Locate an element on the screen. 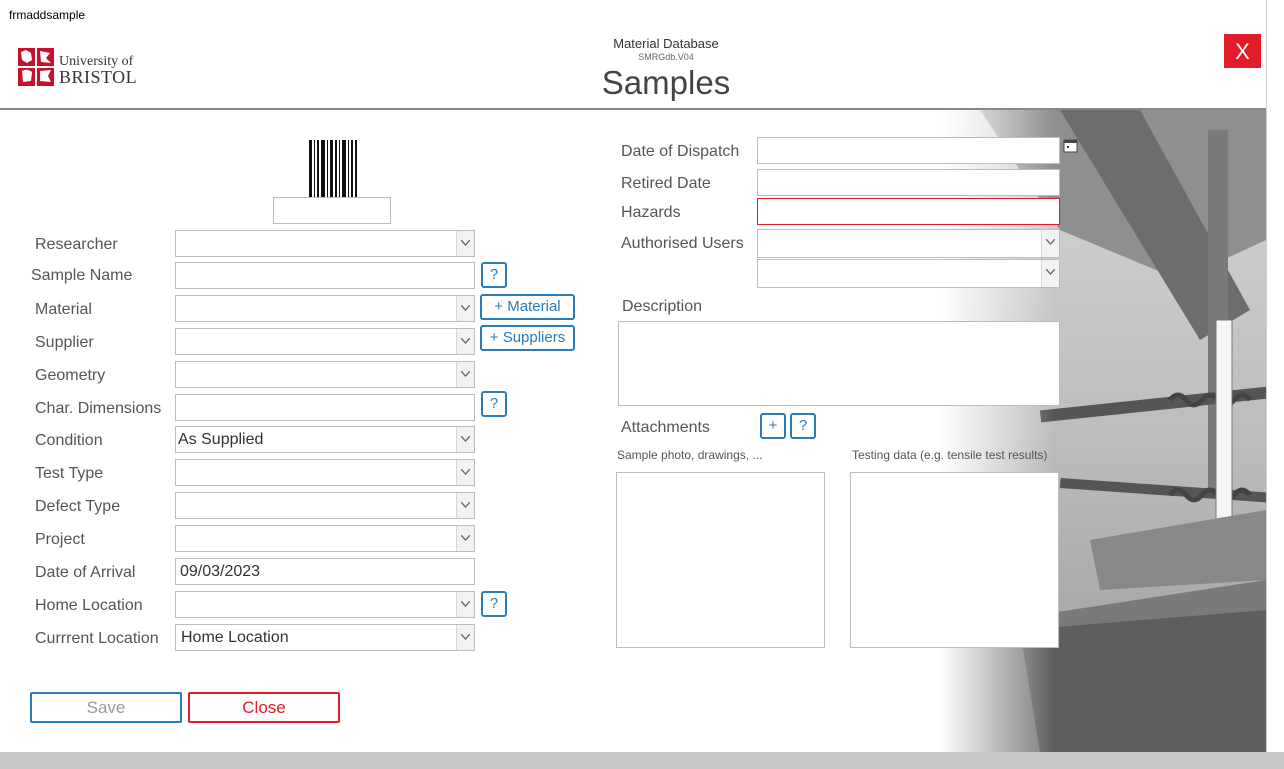  retired-date-input is located at coordinates (908, 182).